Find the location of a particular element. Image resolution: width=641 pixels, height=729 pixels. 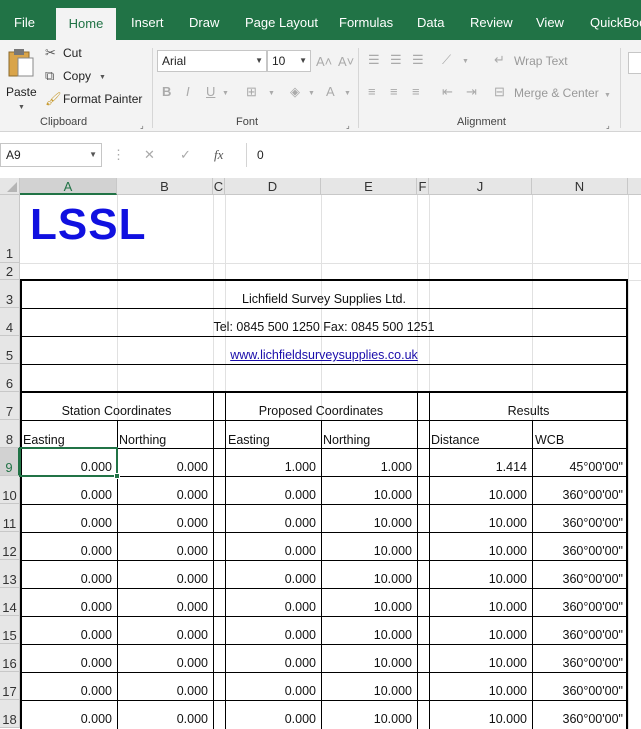

tab-page-layout: Page Layout is located at coordinates (281, 20).